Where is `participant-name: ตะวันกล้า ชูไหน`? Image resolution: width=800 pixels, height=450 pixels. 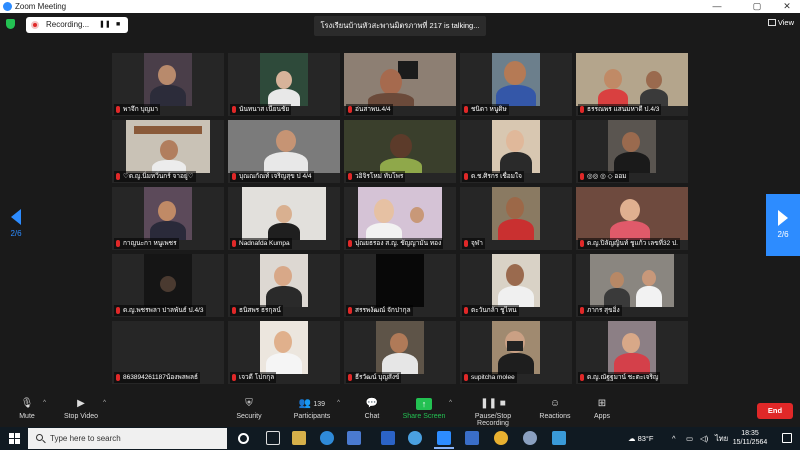
participant-name: ตะวันกล้า ชูไหน is located at coordinates (490, 310).